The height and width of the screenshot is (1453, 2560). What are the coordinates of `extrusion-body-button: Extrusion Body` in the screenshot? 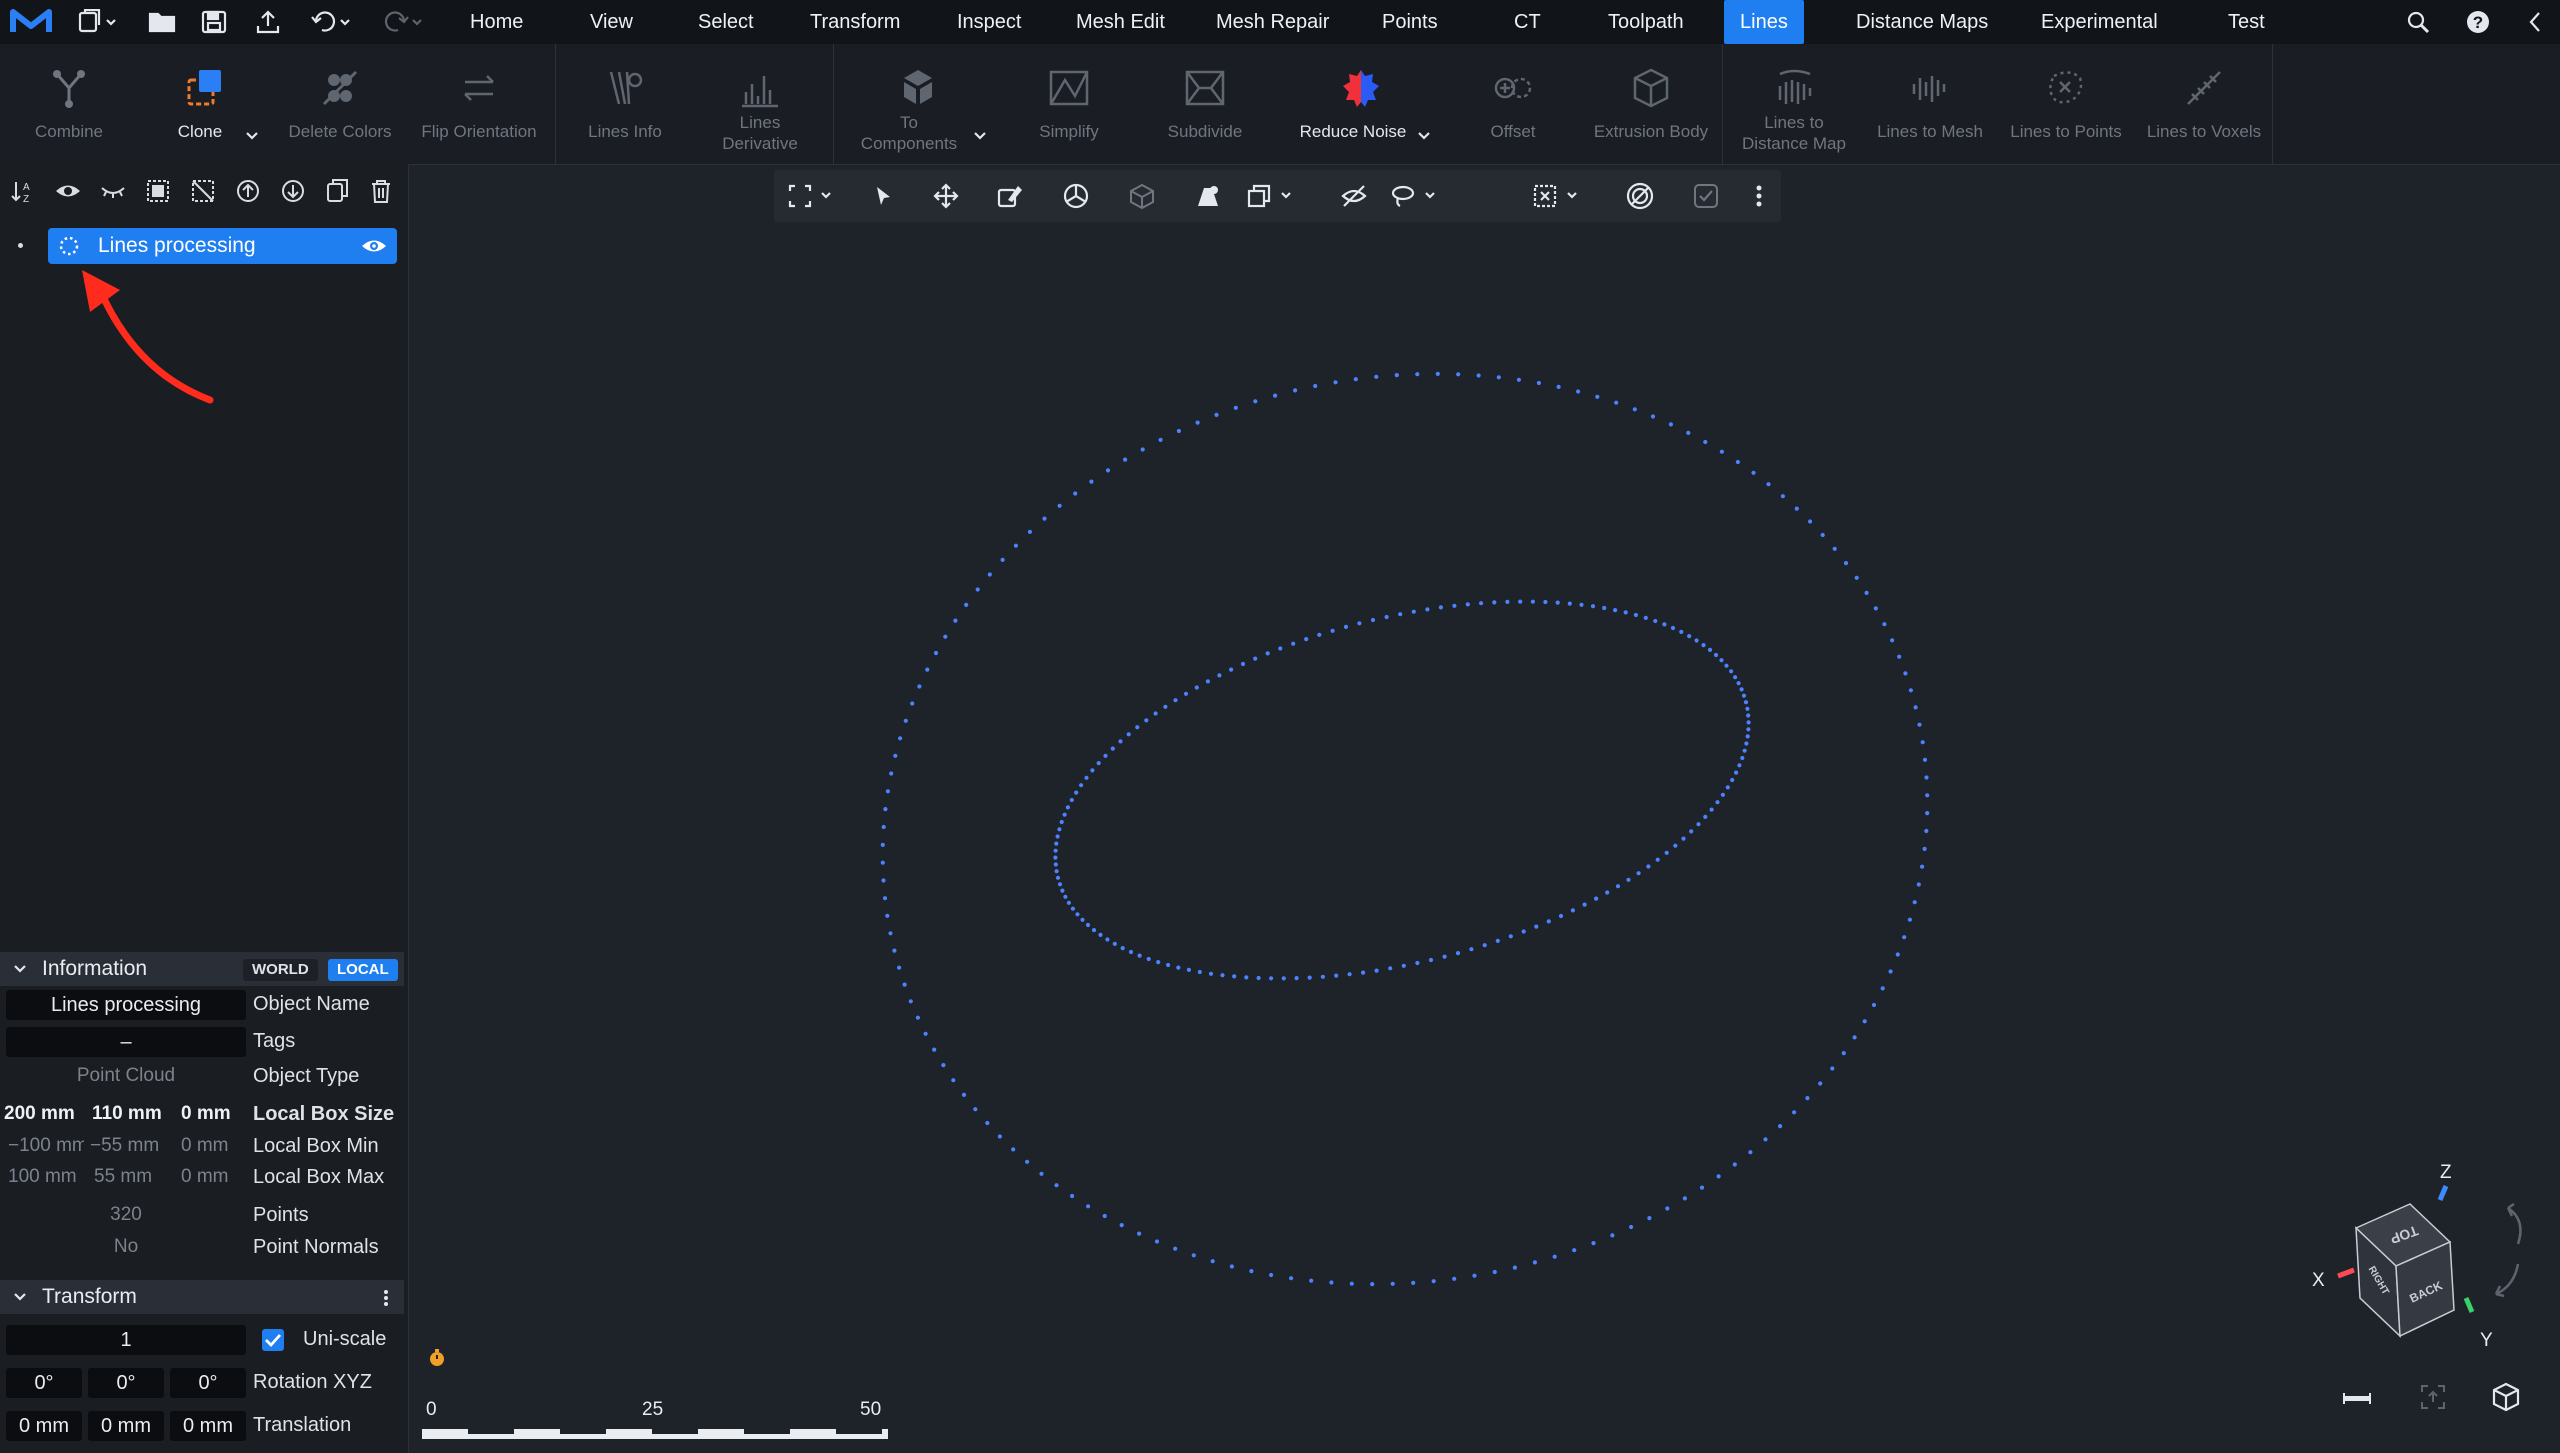 It's located at (1651, 104).